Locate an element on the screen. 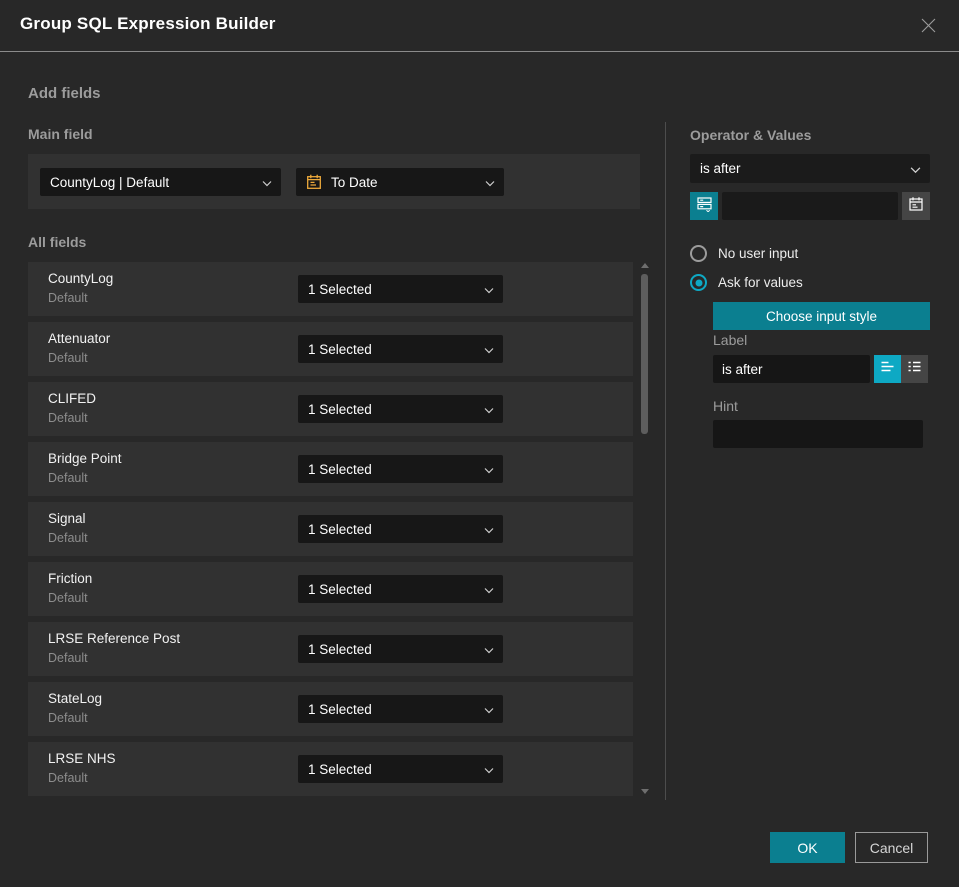 Image resolution: width=959 pixels, height=887 pixels. date-picker-button is located at coordinates (916, 206).